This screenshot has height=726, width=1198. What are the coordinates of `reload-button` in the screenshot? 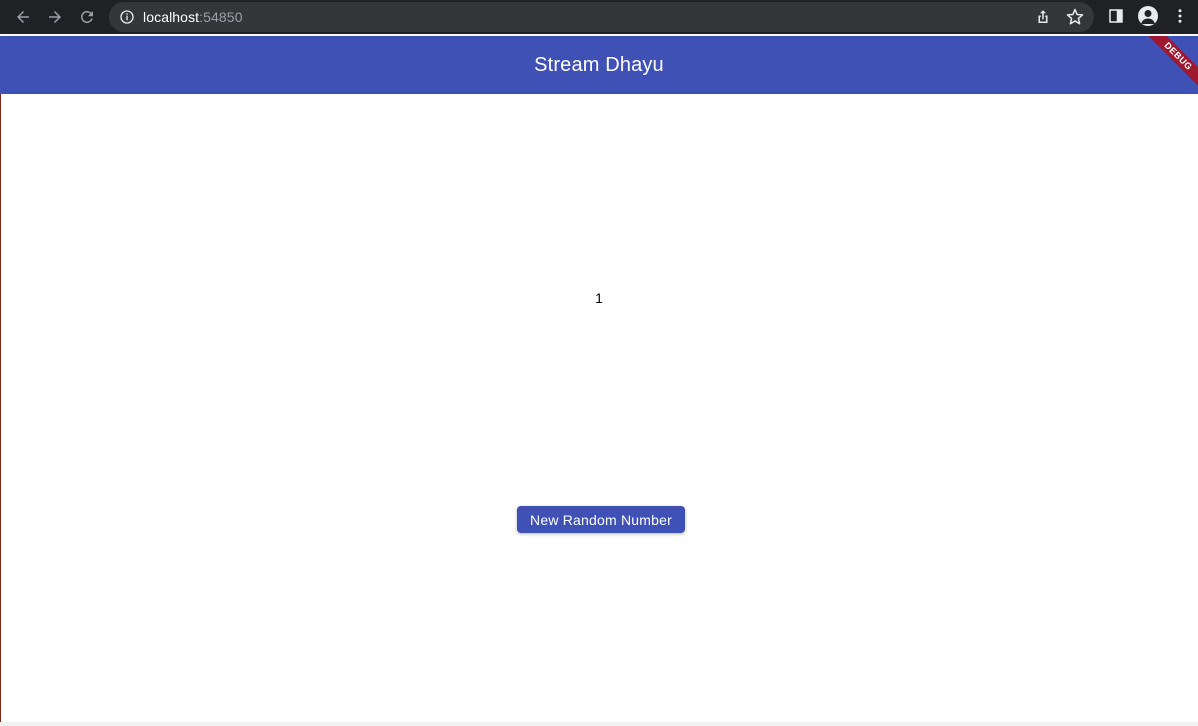 It's located at (87, 17).